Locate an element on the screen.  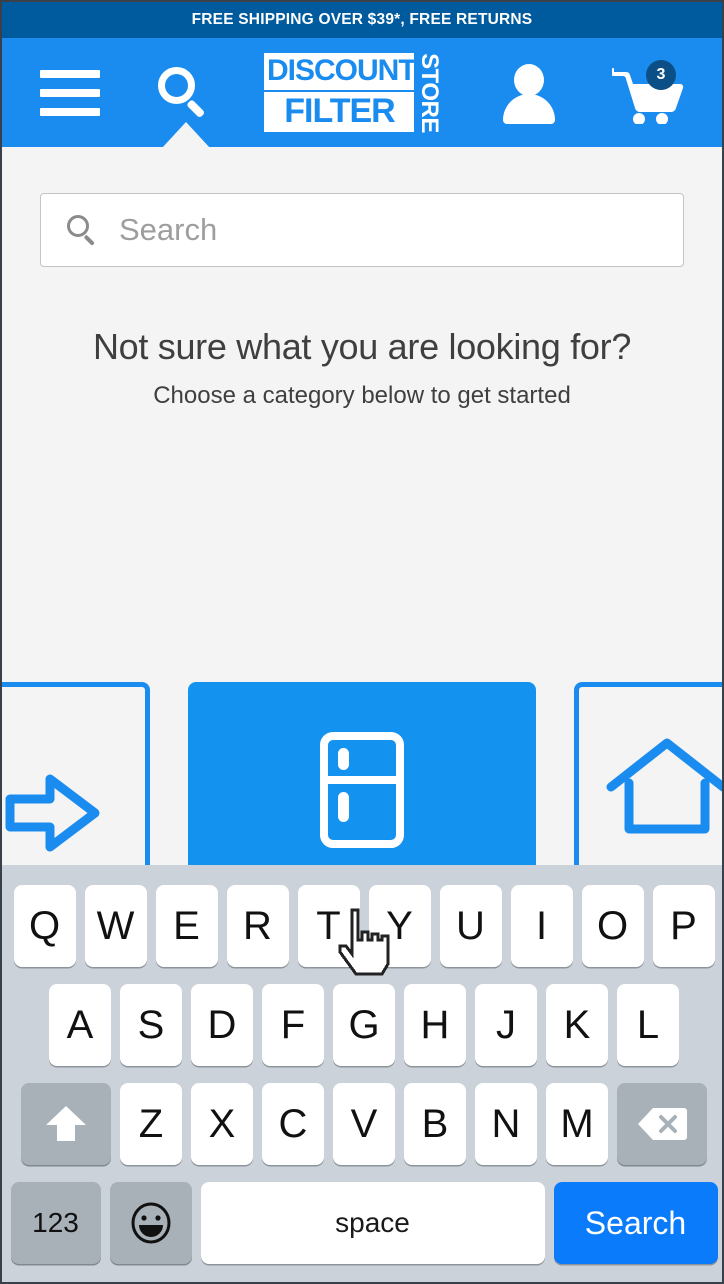
cursor-glyph is located at coordinates (364, 942).